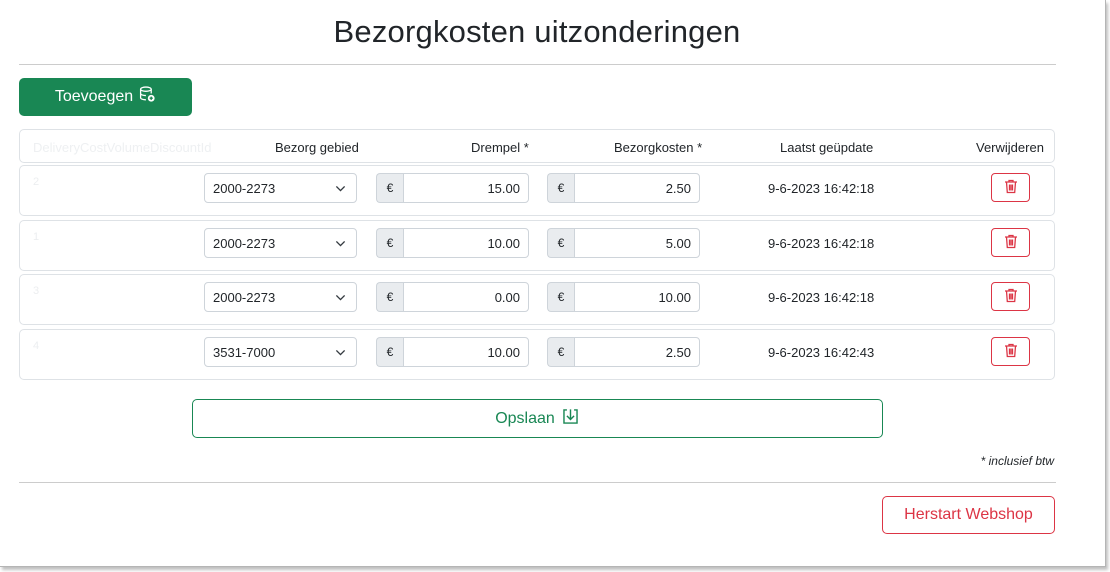 This screenshot has height=572, width=1110. Describe the element at coordinates (968, 515) in the screenshot. I see `restart-webshop-button: Herstart Webshop` at that location.